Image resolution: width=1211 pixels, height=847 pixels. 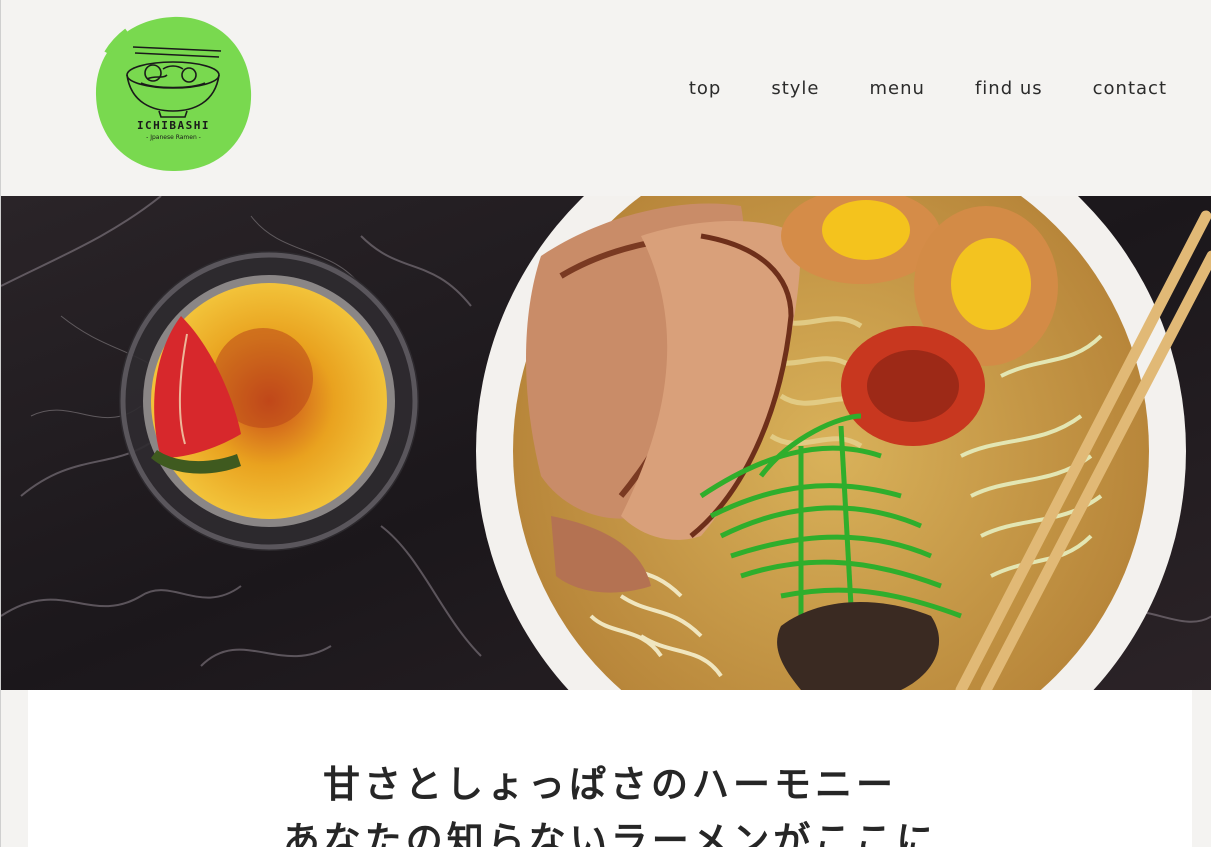 I want to click on logo: ICHIBASHI - Jpanese Ramen -, so click(x=173, y=93).